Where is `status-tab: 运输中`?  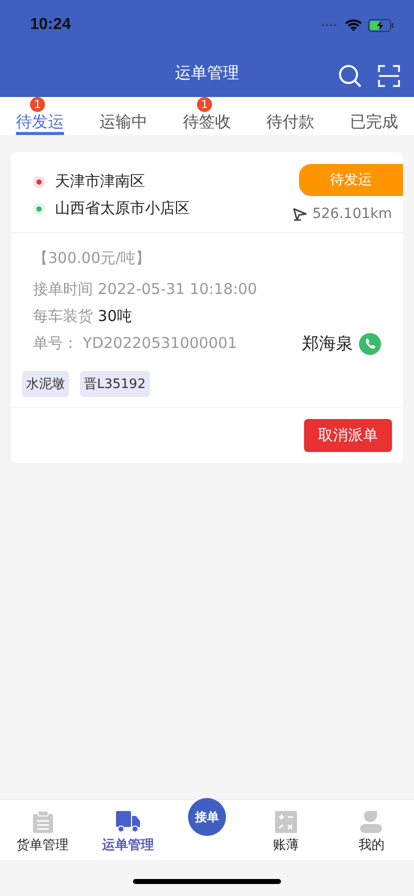 status-tab: 运输中 is located at coordinates (124, 123).